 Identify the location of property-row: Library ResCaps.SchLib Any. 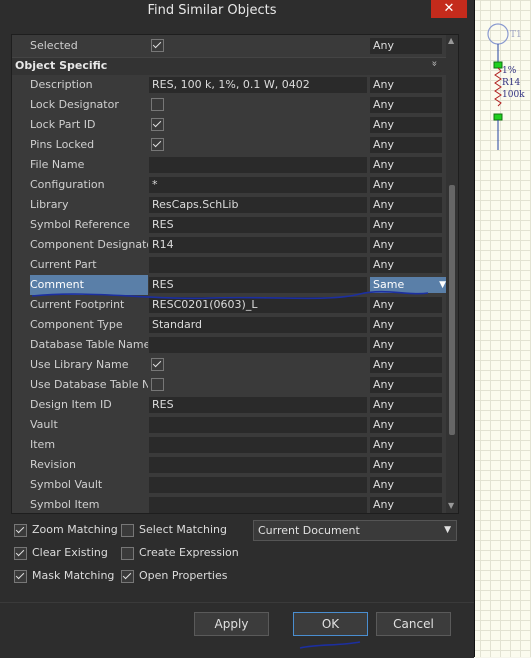
(229, 205).